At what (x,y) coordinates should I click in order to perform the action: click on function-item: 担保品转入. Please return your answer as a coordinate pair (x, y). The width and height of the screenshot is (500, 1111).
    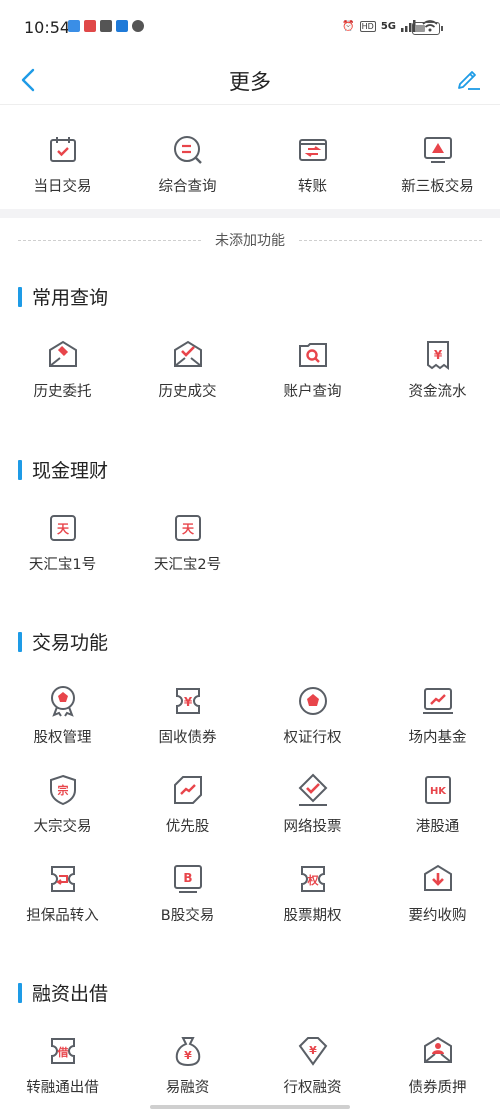
    Looking at the image, I should click on (62, 897).